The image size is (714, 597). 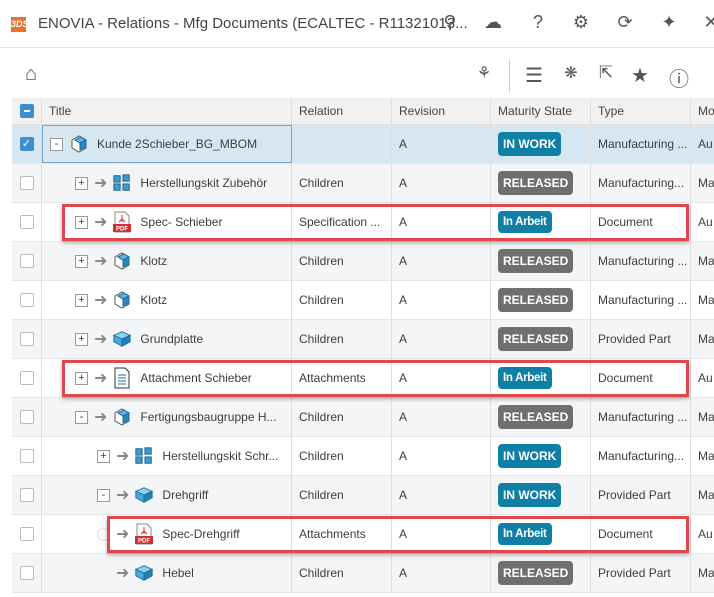 I want to click on row-select-cell: ✓, so click(x=27, y=144).